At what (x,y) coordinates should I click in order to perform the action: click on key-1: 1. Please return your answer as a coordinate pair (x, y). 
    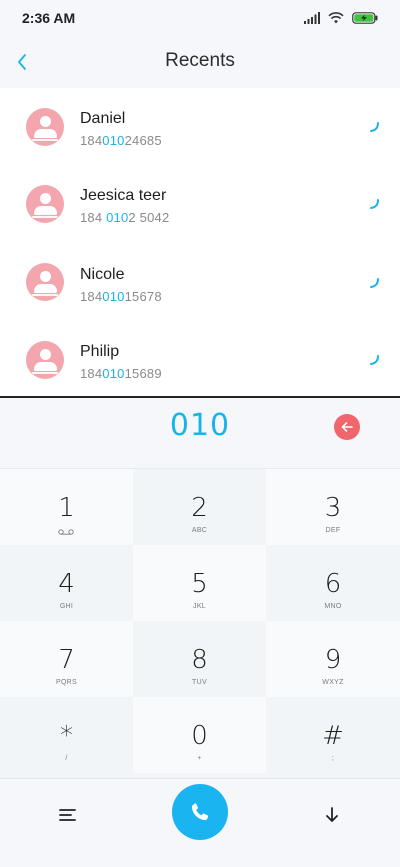
    Looking at the image, I should click on (66, 507).